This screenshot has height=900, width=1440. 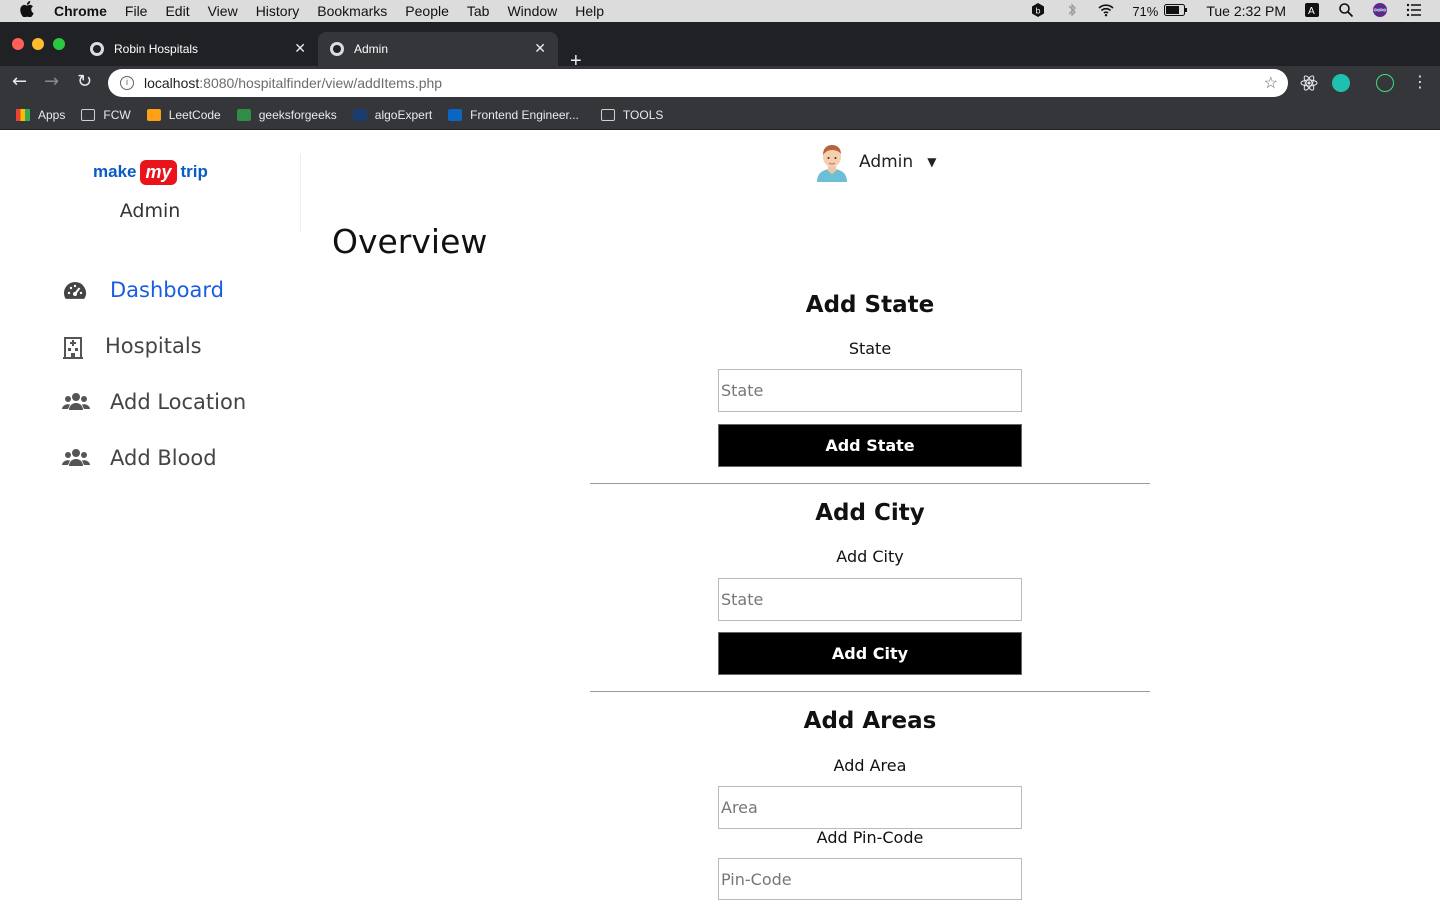 I want to click on menu-window: Window, so click(x=532, y=11).